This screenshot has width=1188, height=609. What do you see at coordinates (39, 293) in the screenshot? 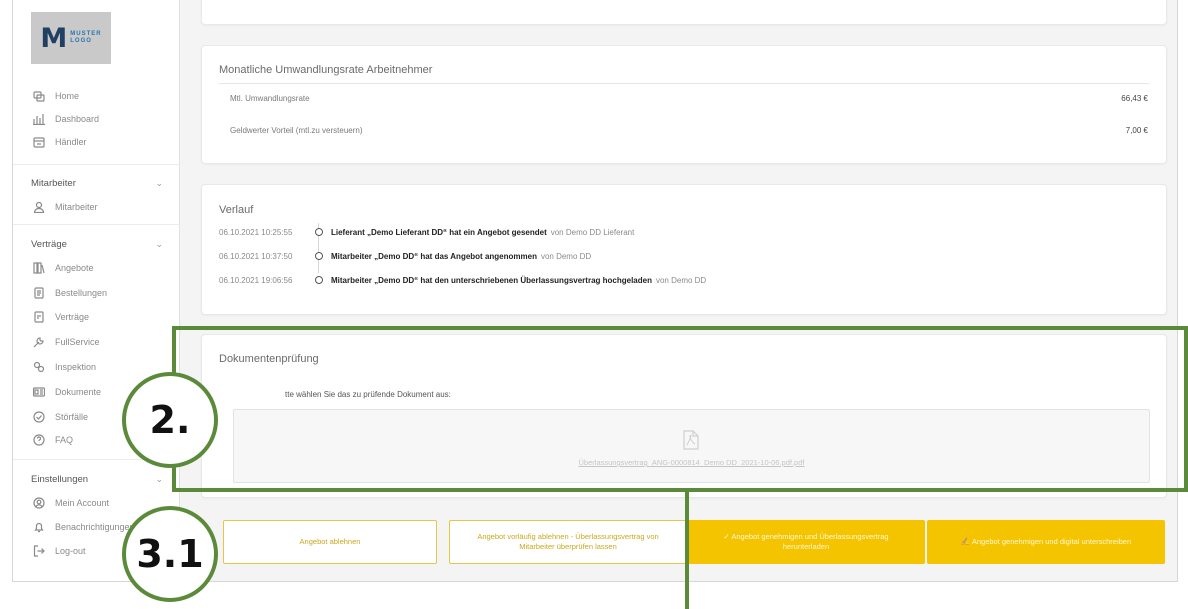
I see `orders-icon` at bounding box center [39, 293].